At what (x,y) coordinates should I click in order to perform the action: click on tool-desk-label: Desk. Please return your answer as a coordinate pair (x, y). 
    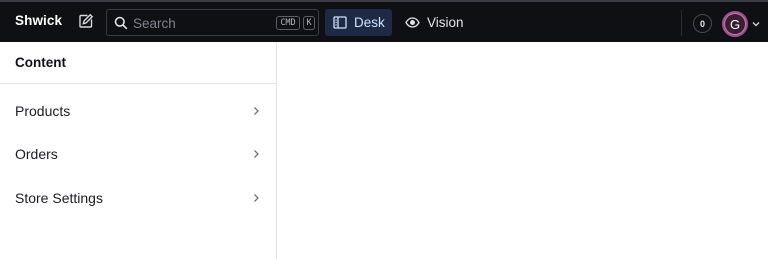
    Looking at the image, I should click on (369, 22).